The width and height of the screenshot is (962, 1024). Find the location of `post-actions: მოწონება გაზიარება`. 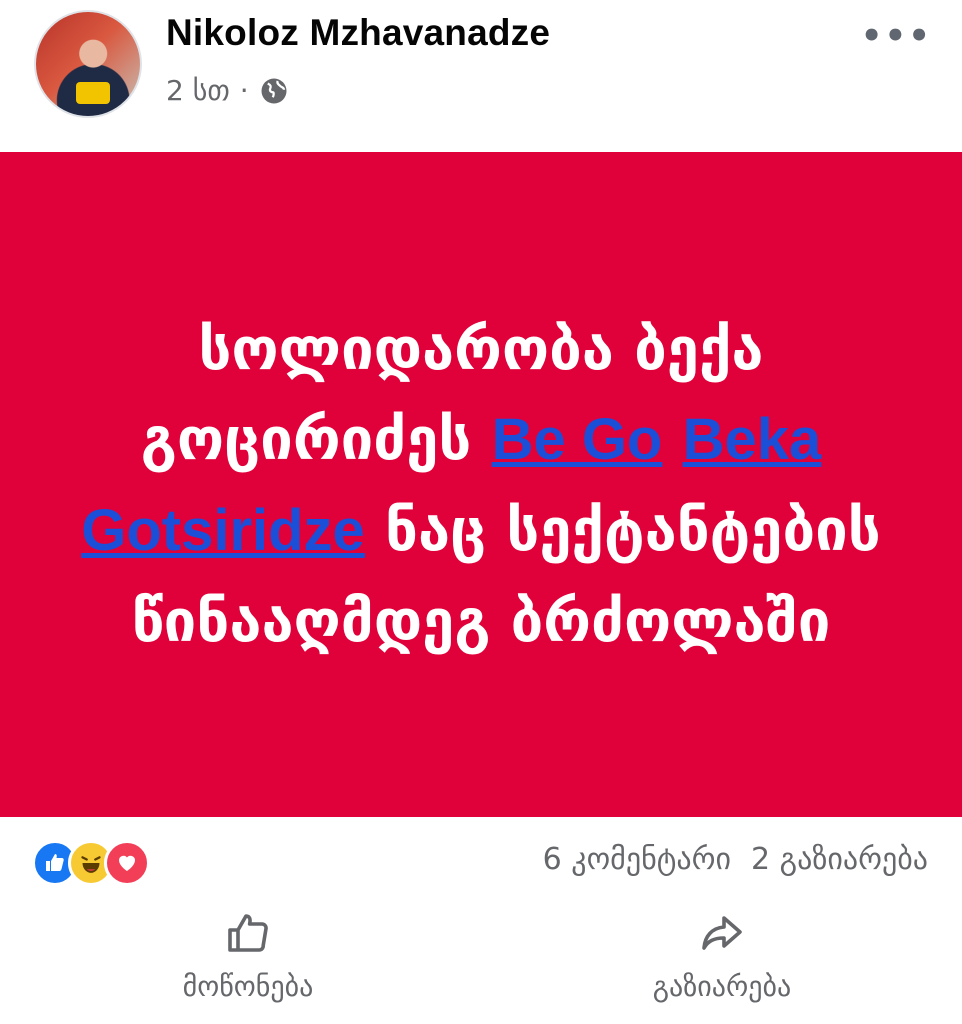

post-actions: მოწონება გაზიარება is located at coordinates (481, 965).